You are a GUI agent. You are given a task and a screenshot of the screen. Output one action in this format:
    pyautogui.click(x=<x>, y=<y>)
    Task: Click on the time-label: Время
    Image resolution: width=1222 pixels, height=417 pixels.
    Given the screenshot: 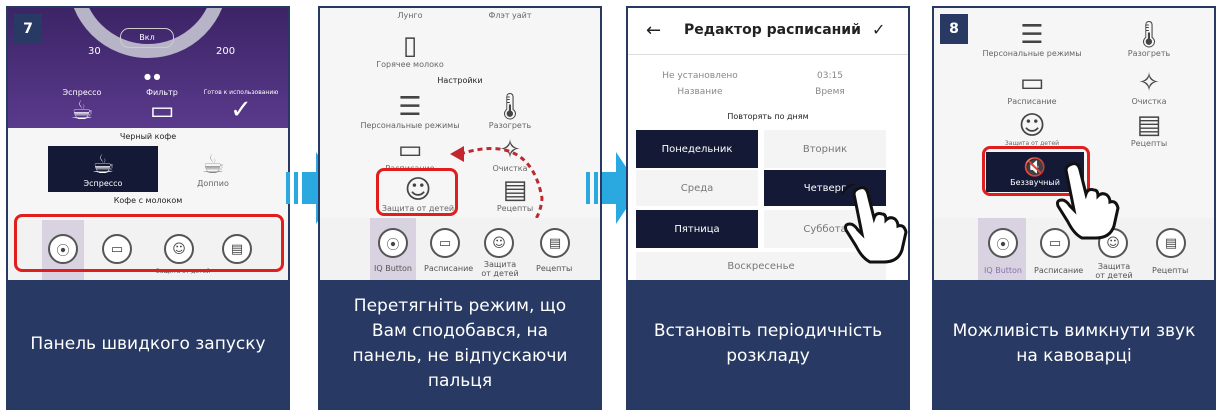 What is the action you would take?
    pyautogui.click(x=830, y=92)
    